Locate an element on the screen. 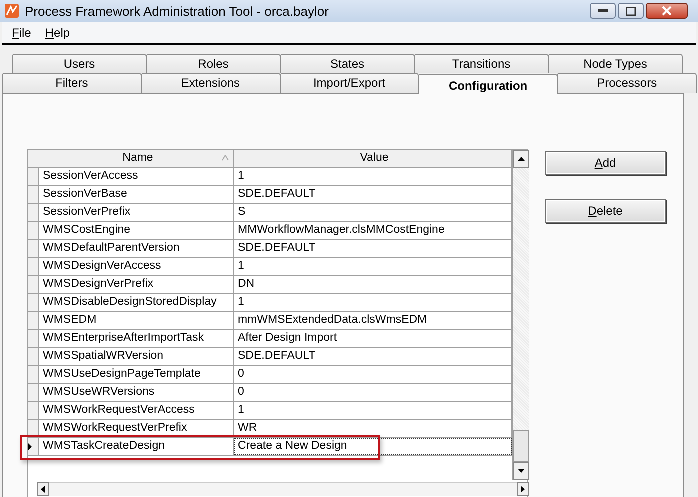 The width and height of the screenshot is (698, 497). tab: Users is located at coordinates (79, 63).